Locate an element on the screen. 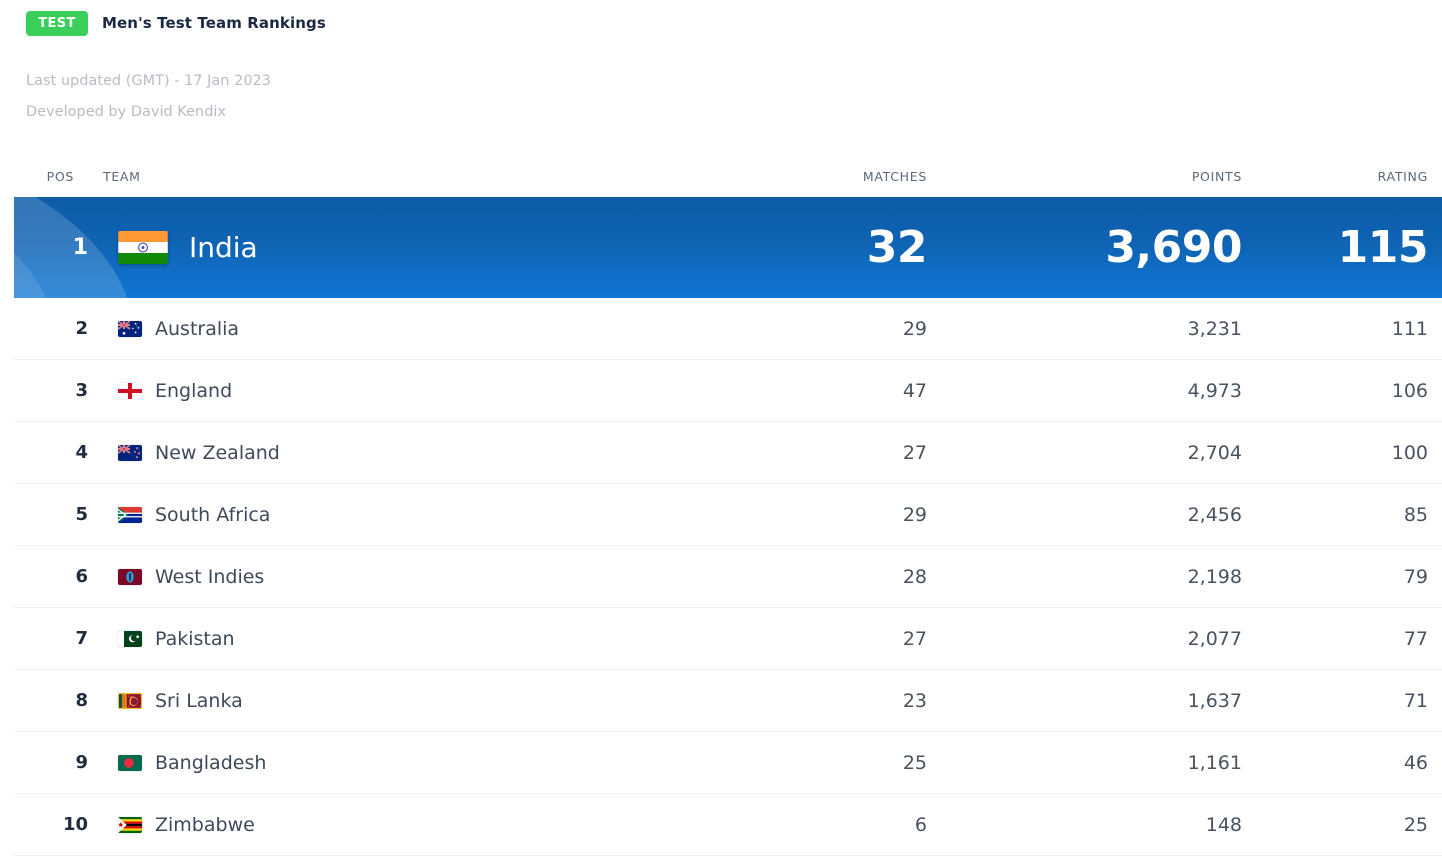 The height and width of the screenshot is (856, 1442). cell-matches: 28 is located at coordinates (914, 576).